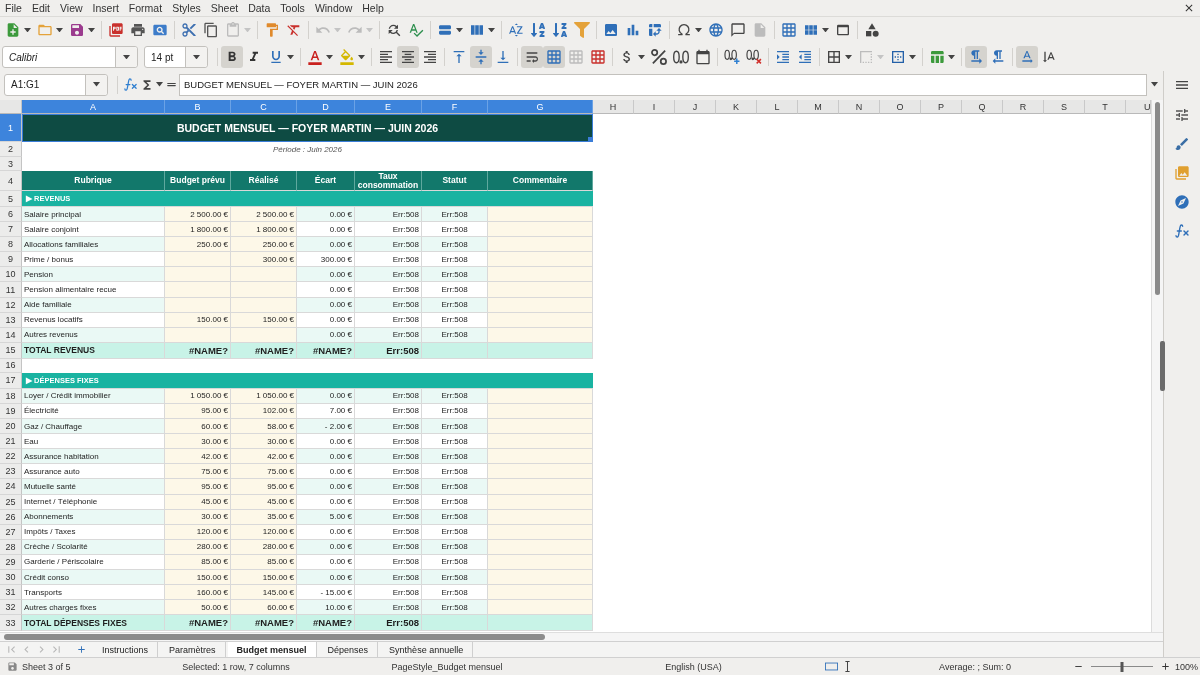 Image resolution: width=1200 pixels, height=675 pixels. Describe the element at coordinates (684, 30) in the screenshot. I see `omega-icon` at that location.